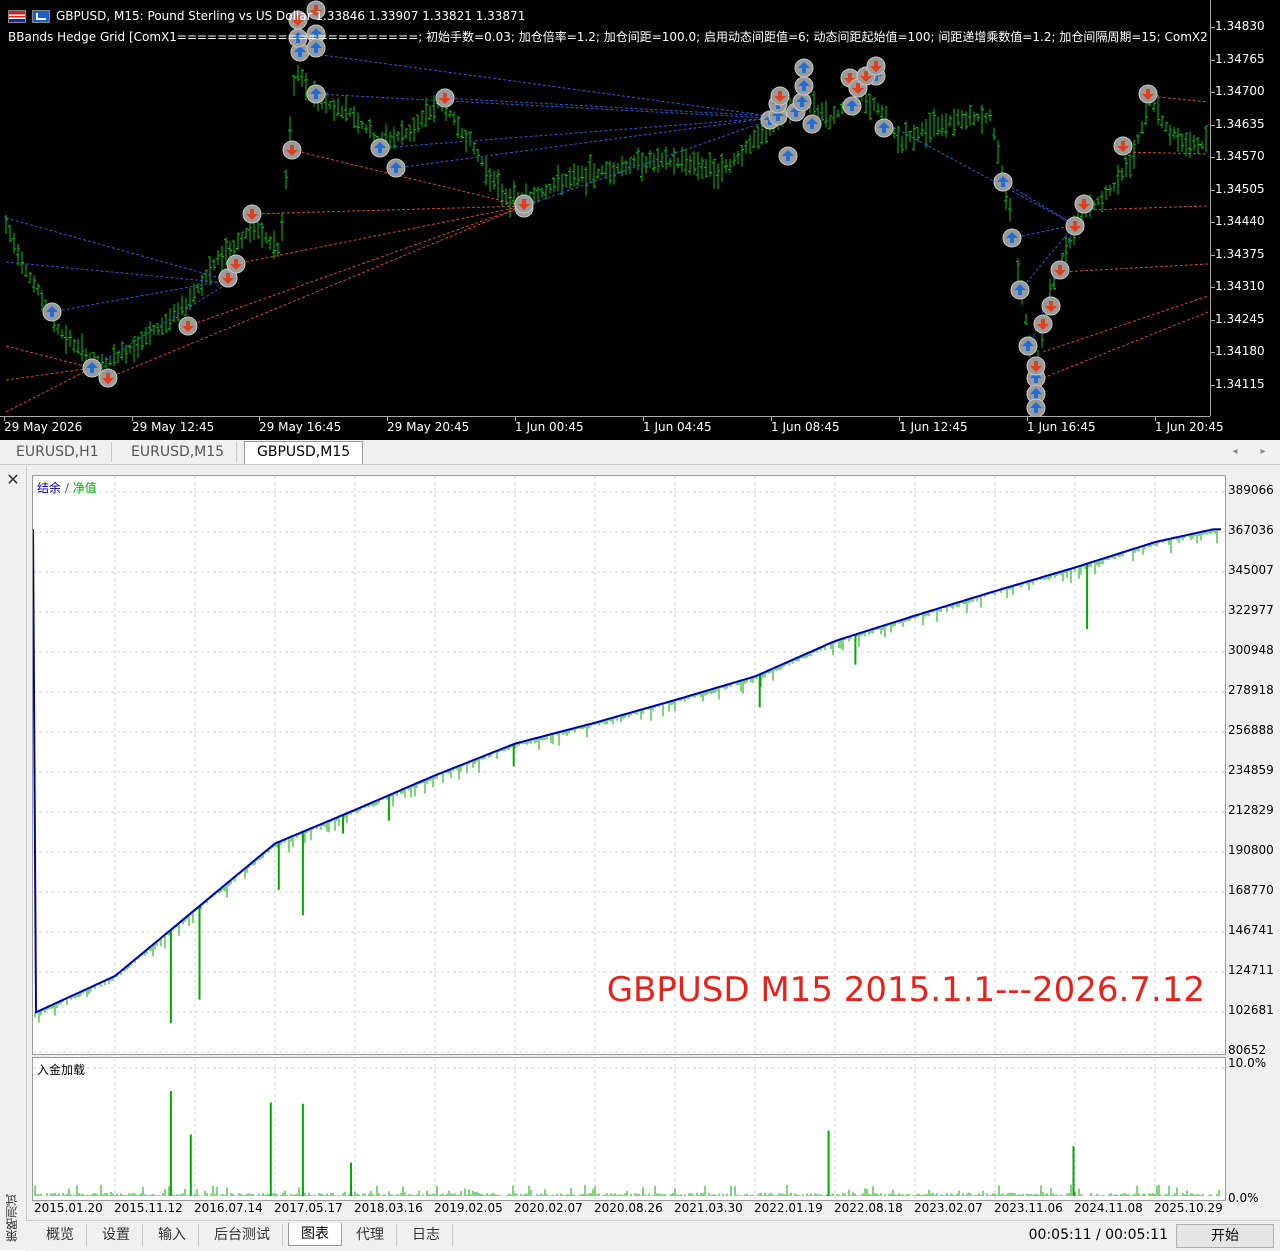 The height and width of the screenshot is (1251, 1280). What do you see at coordinates (1247, 1063) in the screenshot?
I see `deposit-y-label-top: 10.0%` at bounding box center [1247, 1063].